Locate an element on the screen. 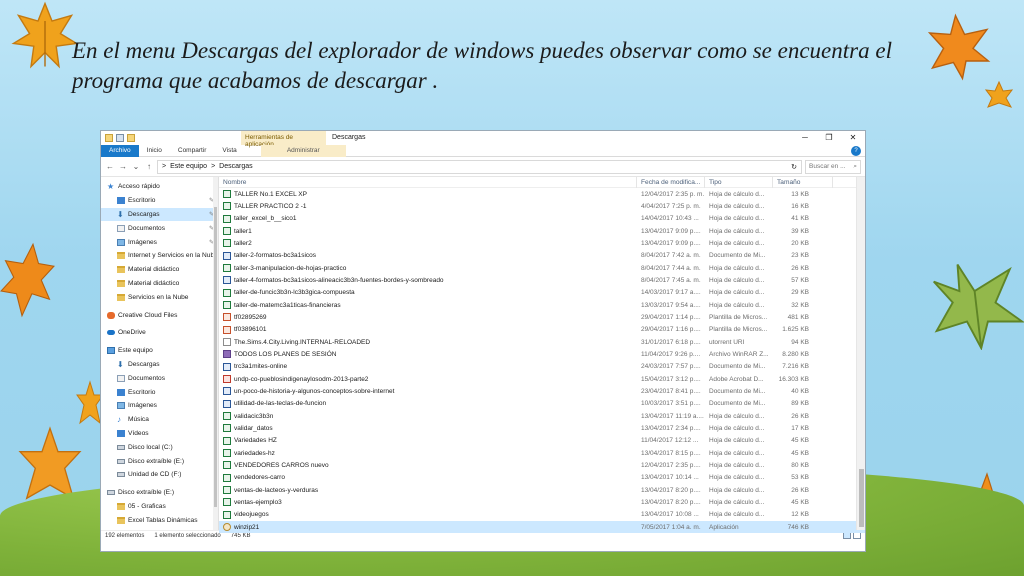 This screenshot has width=1024, height=576. nav-item: ⬇ Descargas ✎ is located at coordinates (159, 214).